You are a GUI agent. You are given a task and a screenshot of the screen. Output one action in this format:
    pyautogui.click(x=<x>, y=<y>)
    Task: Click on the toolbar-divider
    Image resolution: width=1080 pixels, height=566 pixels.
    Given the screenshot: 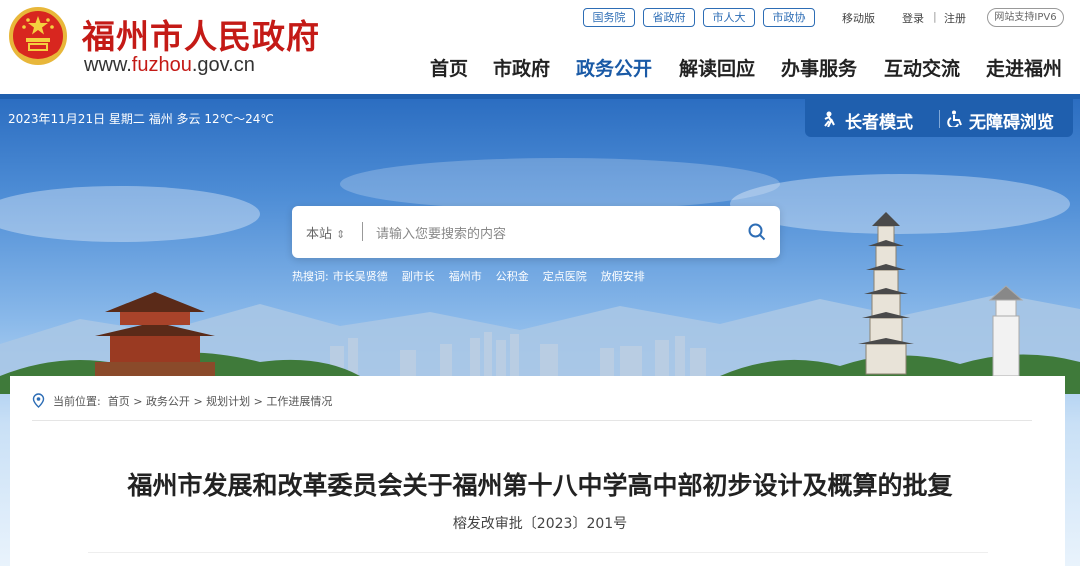 What is the action you would take?
    pyautogui.click(x=939, y=119)
    